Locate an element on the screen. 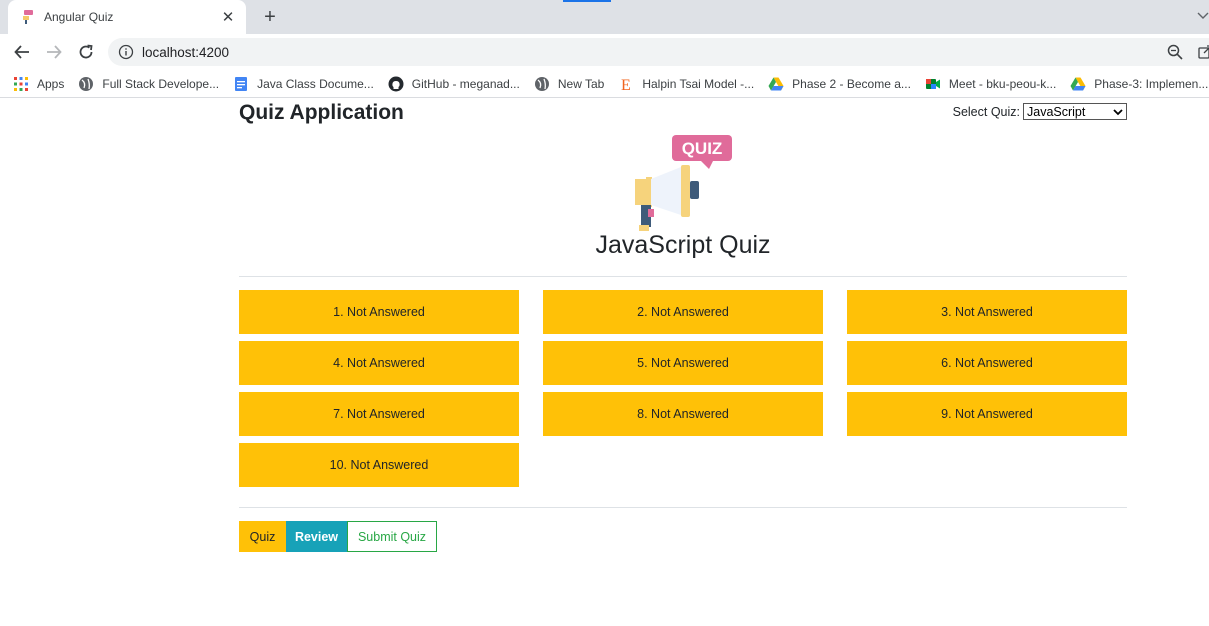 This screenshot has width=1209, height=626. question-button-2: 2. Not Answered is located at coordinates (683, 312).